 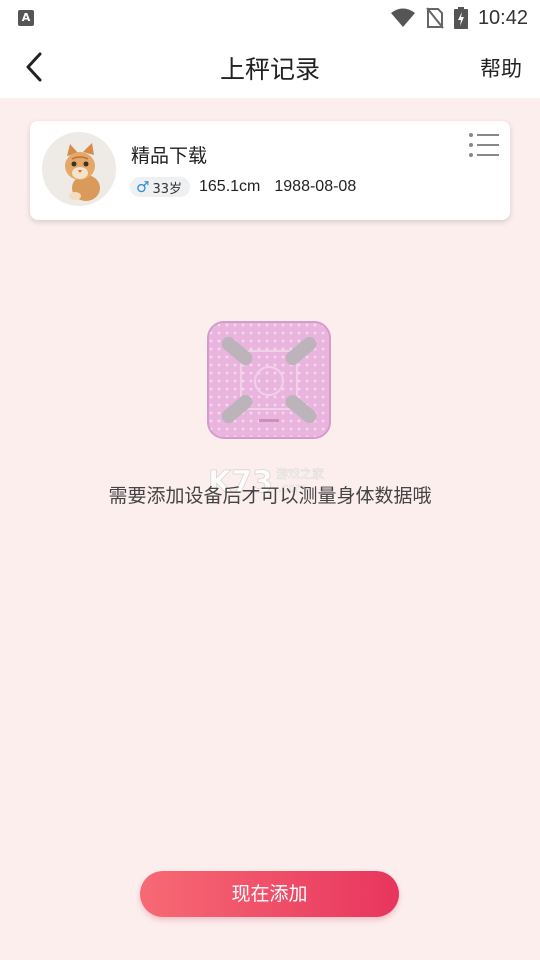 I want to click on age-text: 33岁, so click(x=167, y=189).